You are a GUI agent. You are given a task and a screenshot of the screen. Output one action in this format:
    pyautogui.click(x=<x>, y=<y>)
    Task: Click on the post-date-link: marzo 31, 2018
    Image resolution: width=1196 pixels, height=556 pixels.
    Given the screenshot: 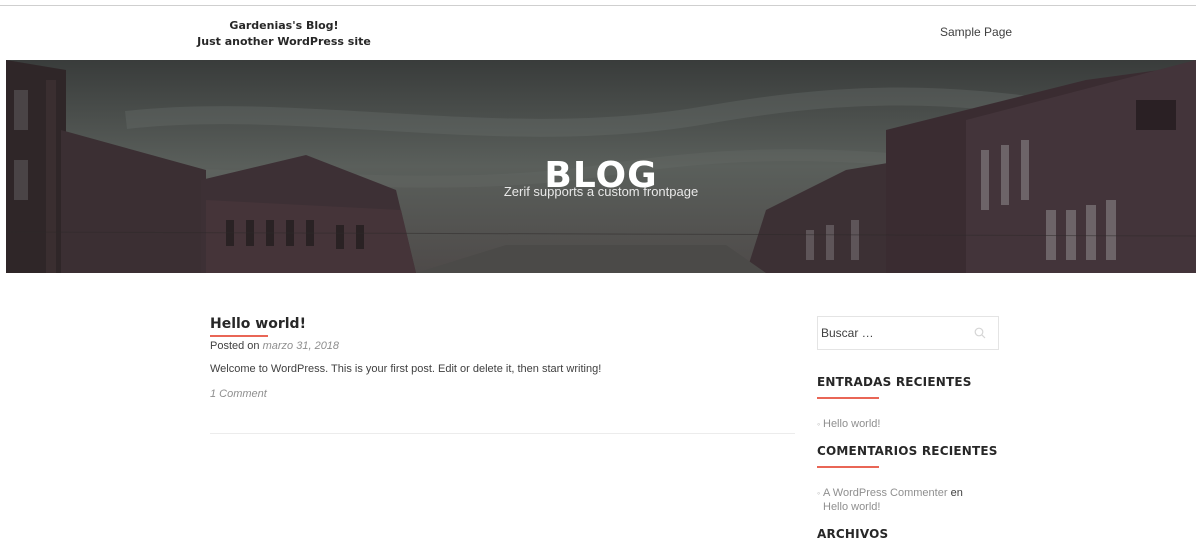 What is the action you would take?
    pyautogui.click(x=301, y=346)
    